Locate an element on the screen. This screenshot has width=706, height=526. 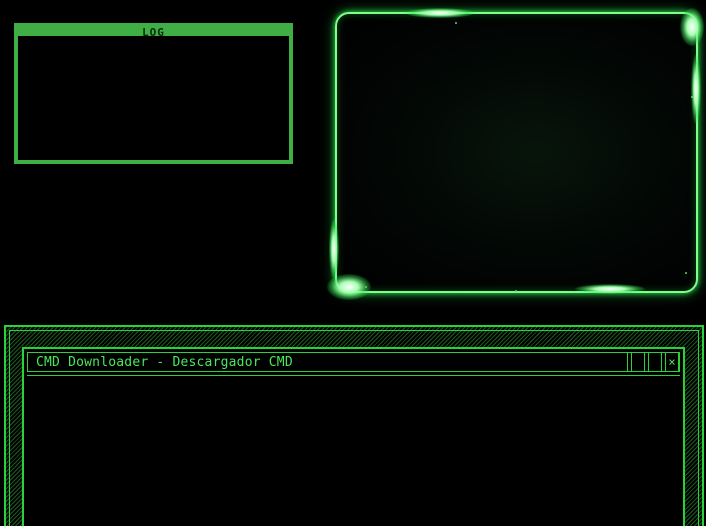
glow-spark-top is located at coordinates (440, 13).